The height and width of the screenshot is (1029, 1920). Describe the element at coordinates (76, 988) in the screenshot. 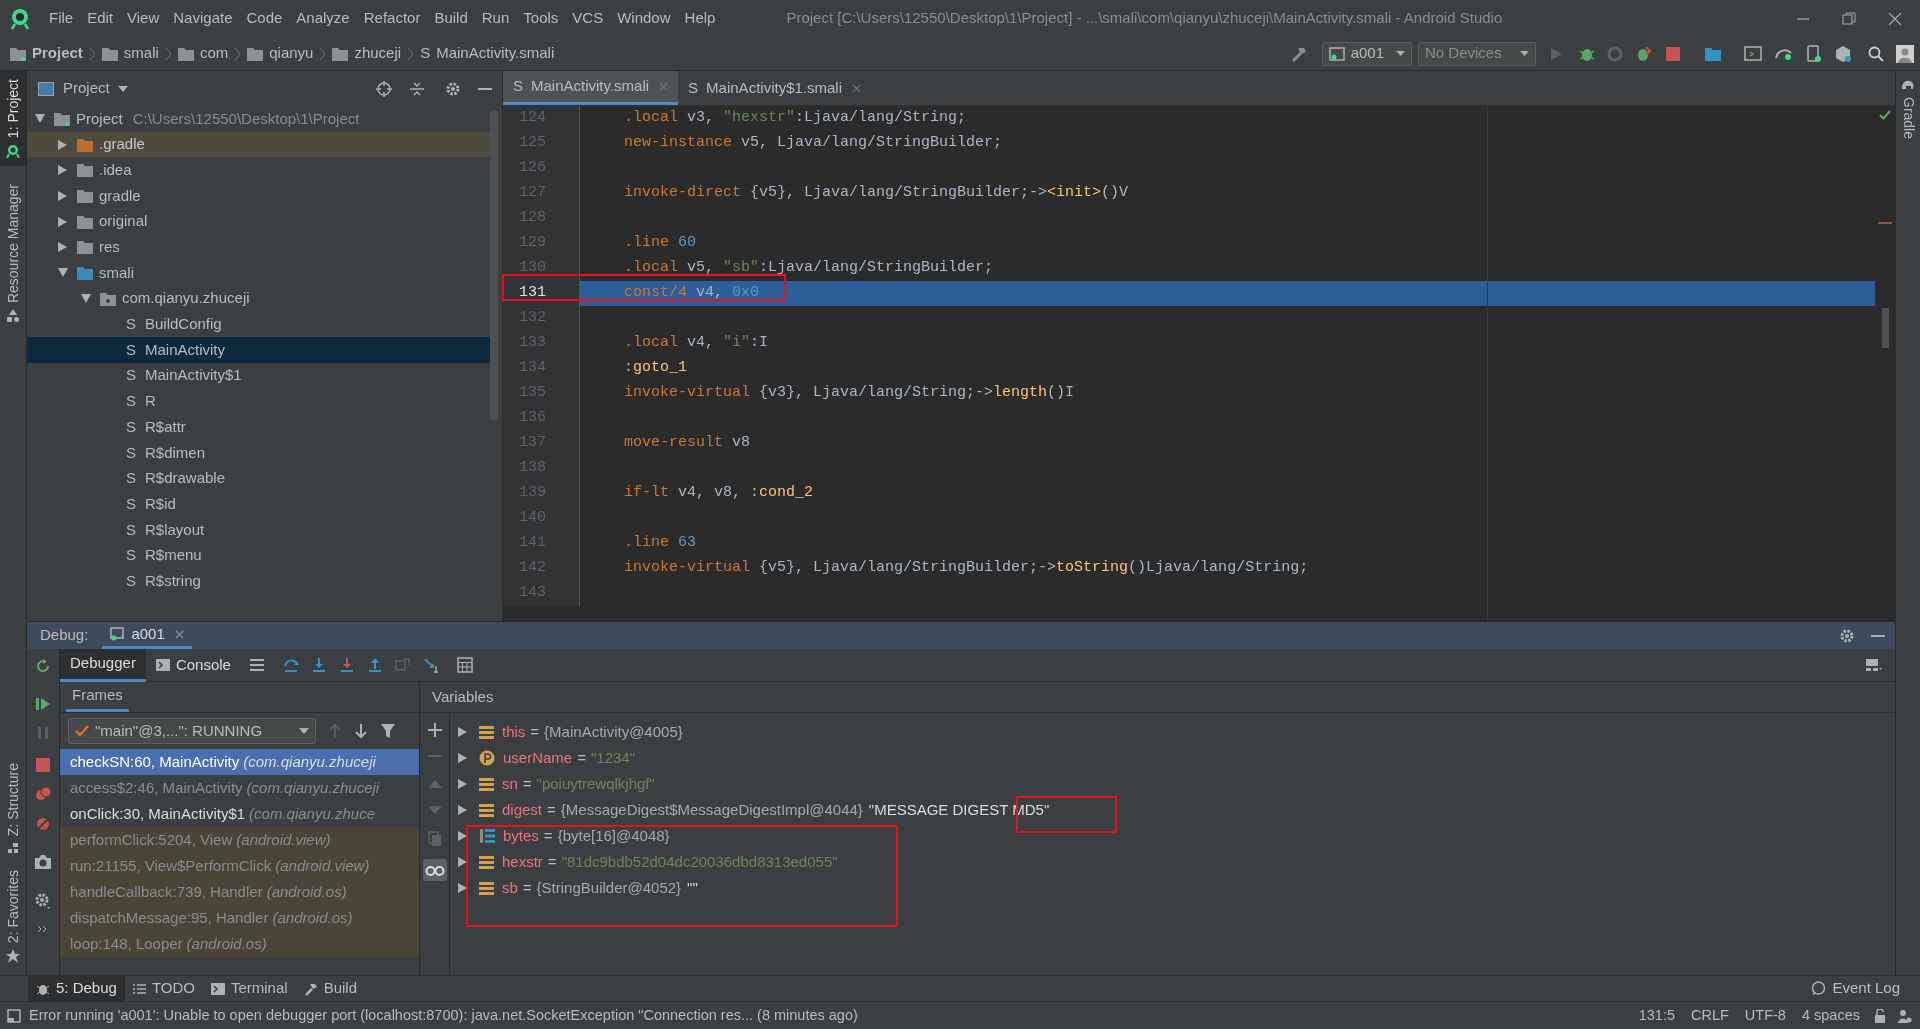

I see `tool-window-tab: 5: Debug` at that location.